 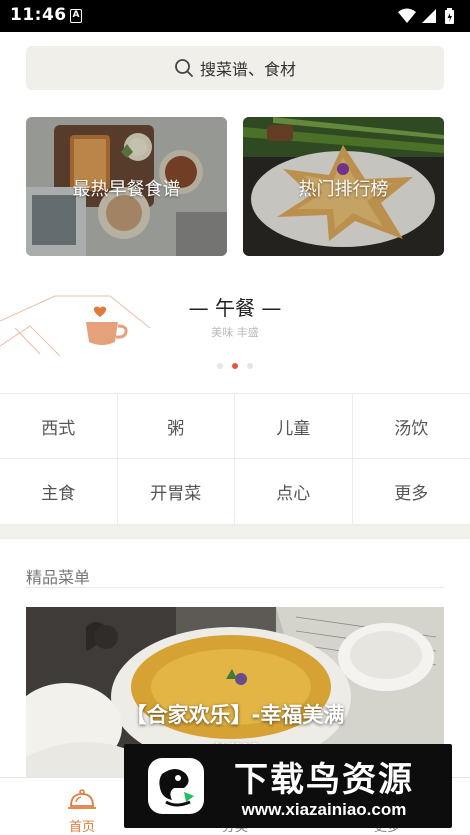 What do you see at coordinates (184, 68) in the screenshot?
I see `search-icon` at bounding box center [184, 68].